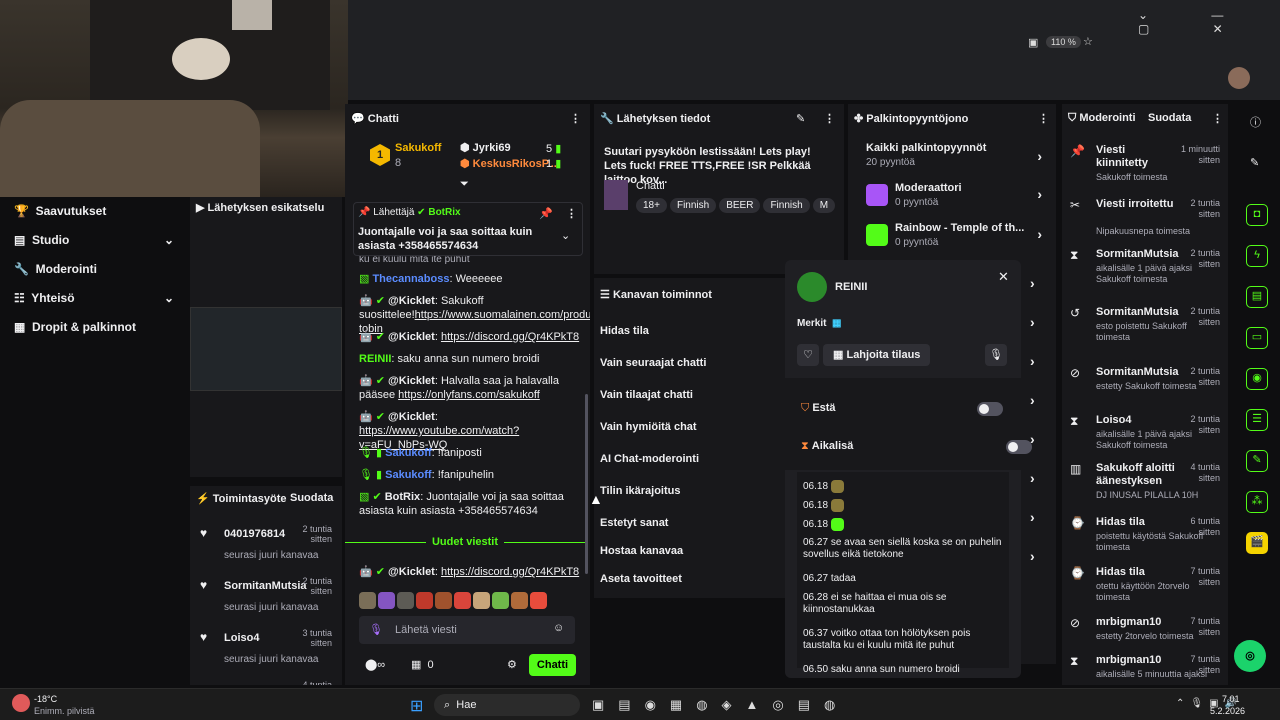 Image resolution: width=1280 pixels, height=720 pixels. Describe the element at coordinates (740, 205) in the screenshot. I see `tag: BEER` at that location.